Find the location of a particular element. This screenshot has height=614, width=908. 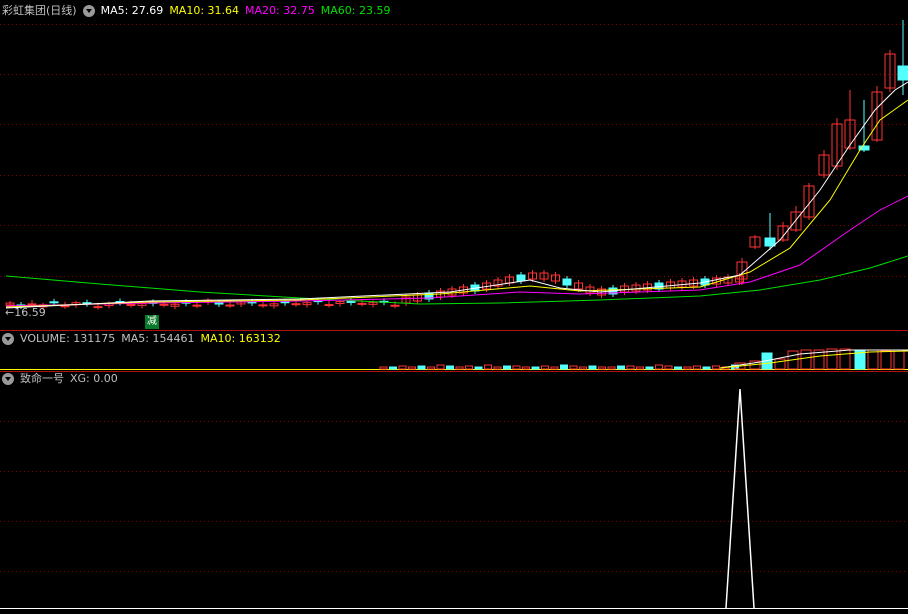

ma20-value: MA20: 32.75 is located at coordinates (280, 10).